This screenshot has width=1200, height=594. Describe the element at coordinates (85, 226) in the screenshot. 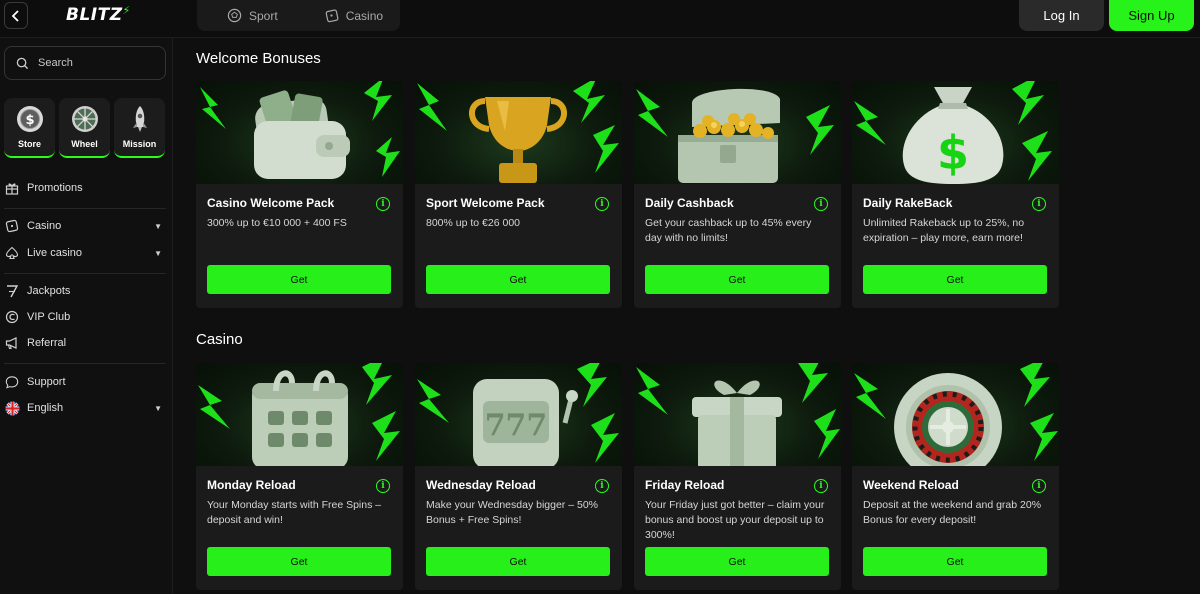

I see `sidebar-item-casino: Casino ▼` at that location.